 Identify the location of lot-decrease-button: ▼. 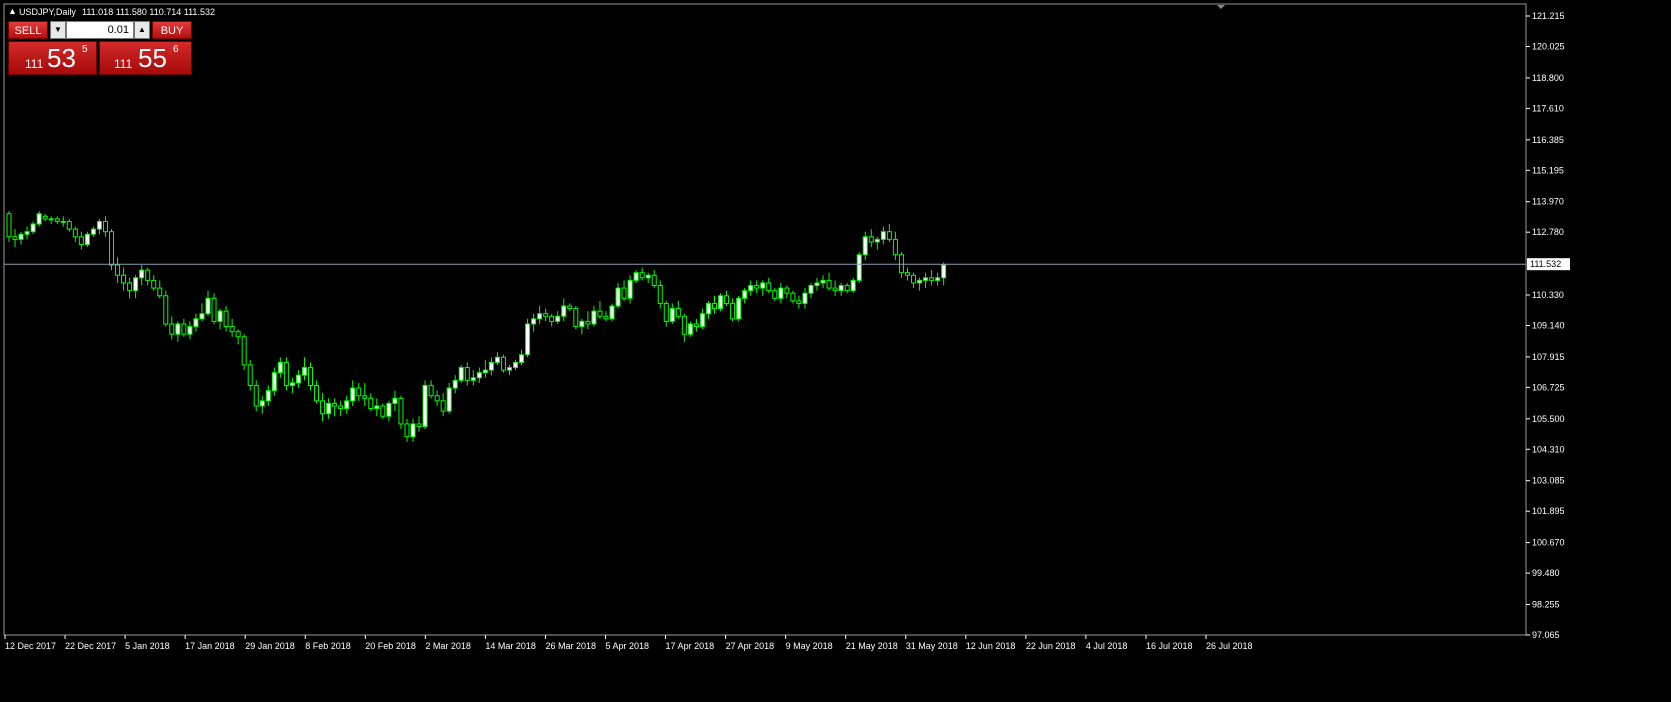
(58, 30).